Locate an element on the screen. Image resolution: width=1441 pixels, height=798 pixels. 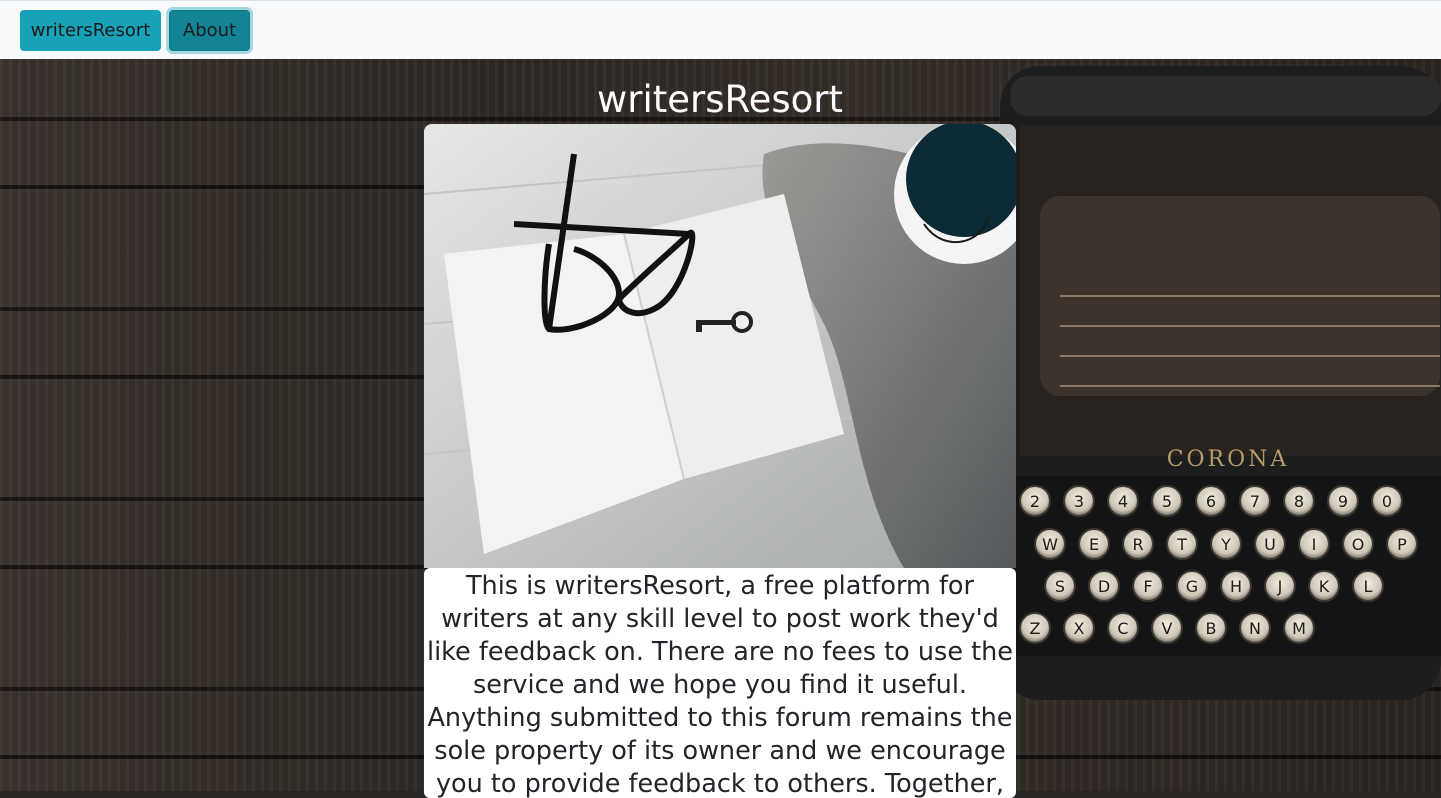
typewriter-key-label: E is located at coordinates (1094, 544).